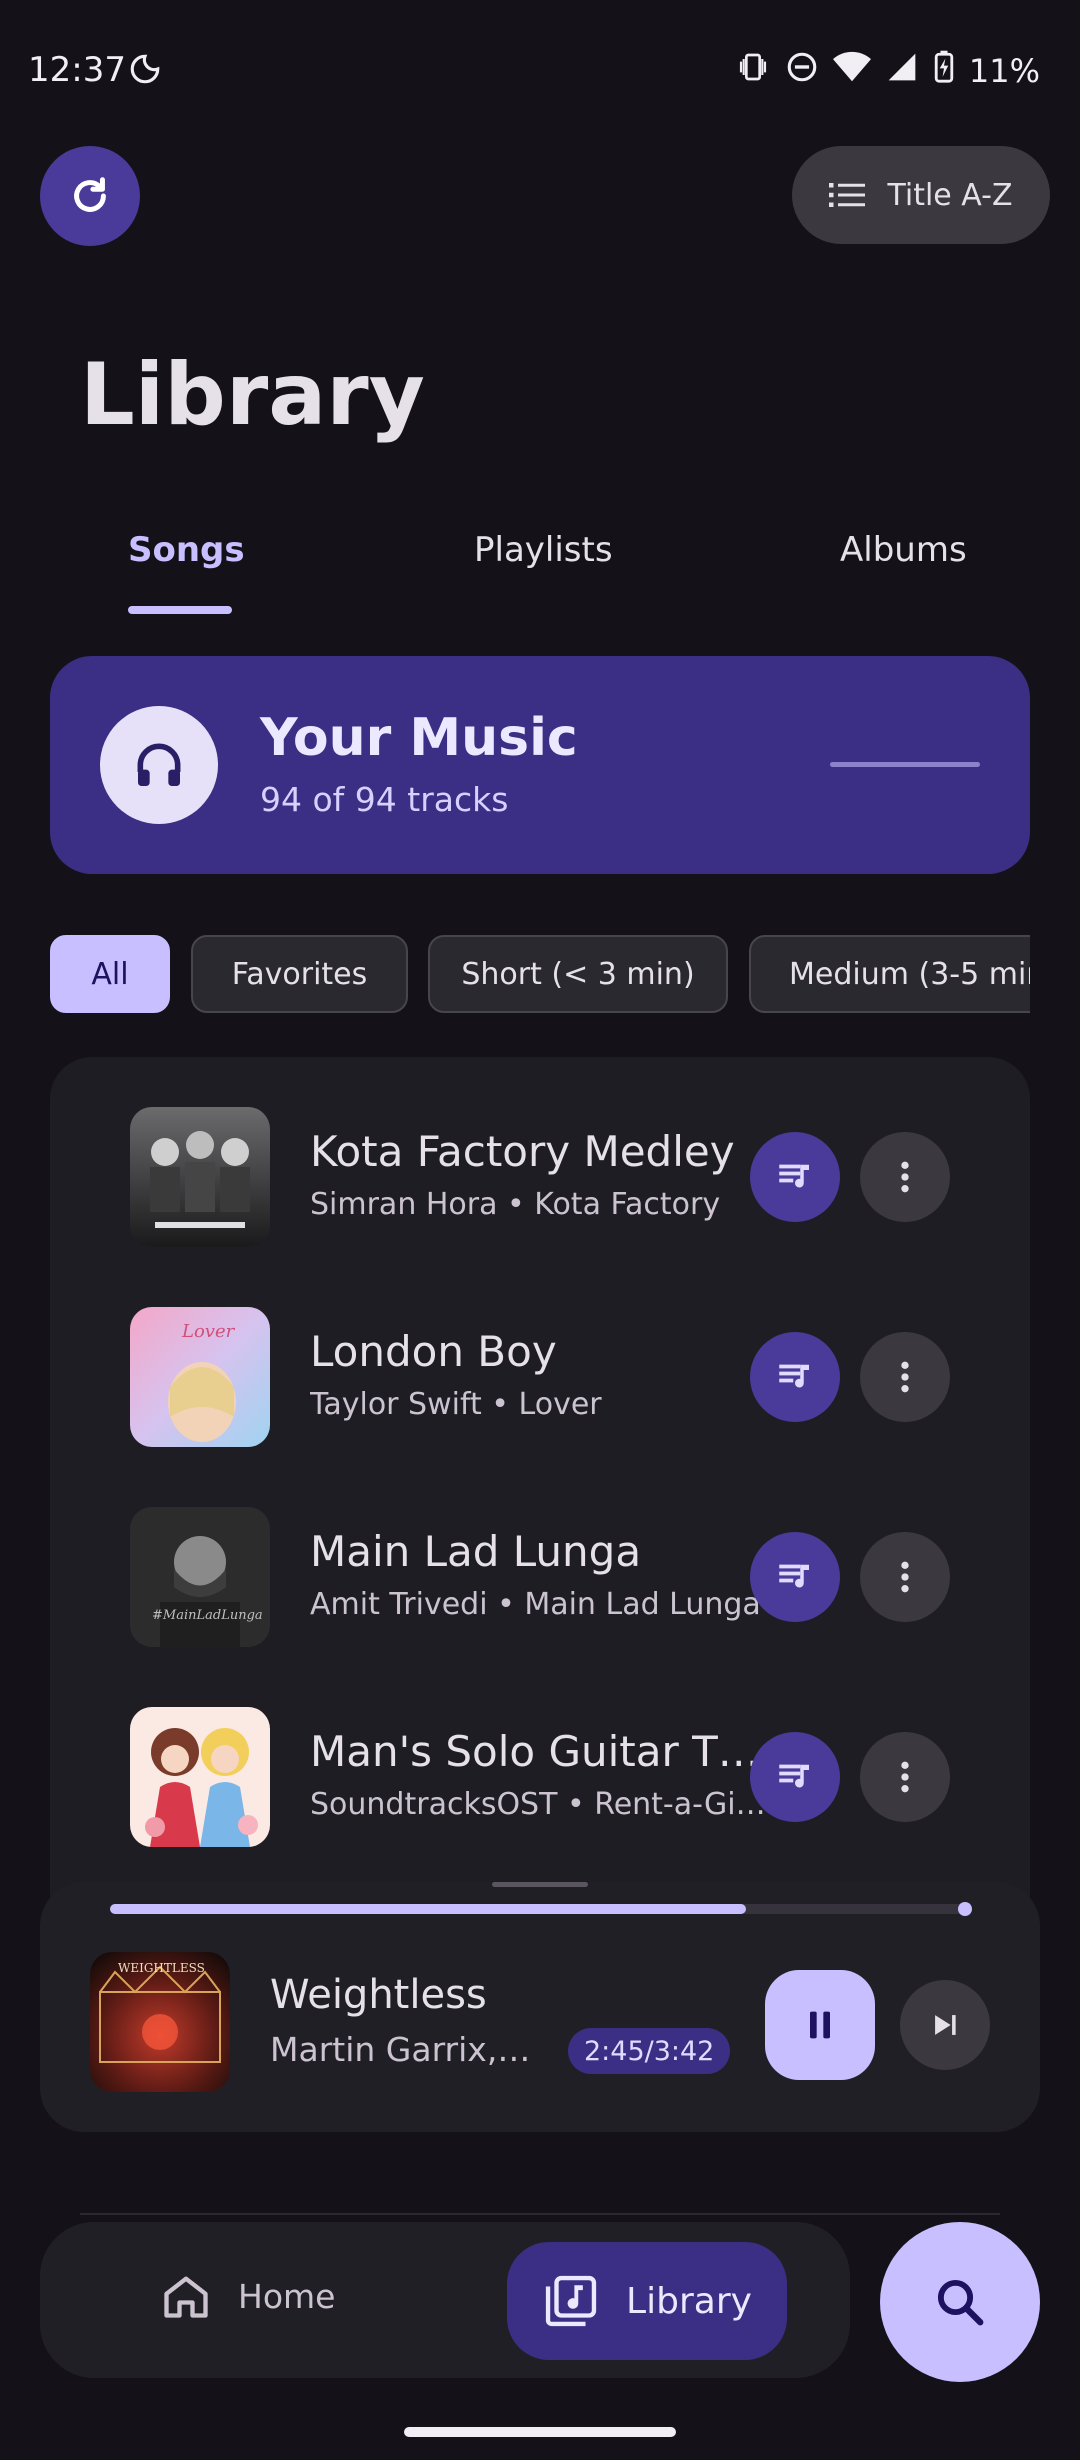 The width and height of the screenshot is (1080, 2460). Describe the element at coordinates (689, 2301) in the screenshot. I see `nav-library-label: Library` at that location.